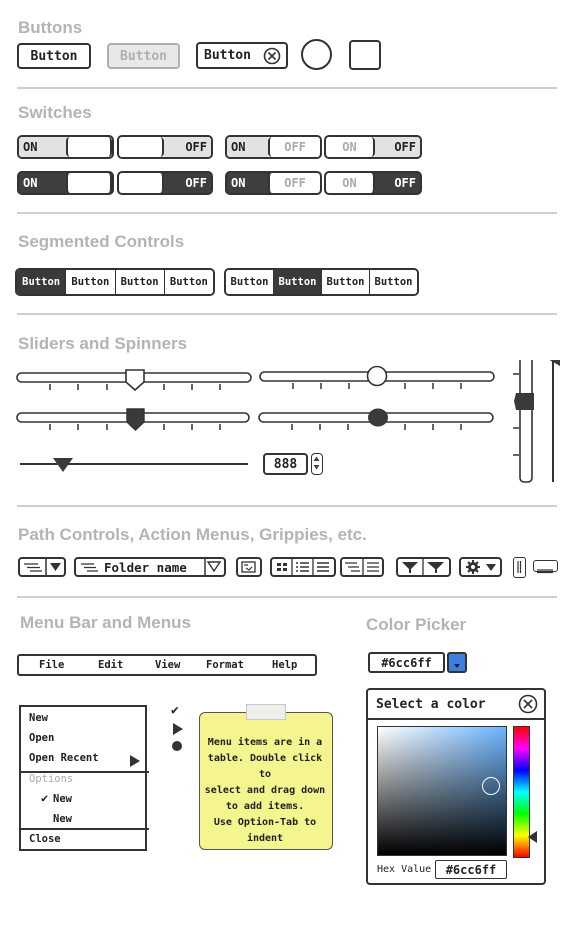 Image resolution: width=576 pixels, height=950 pixels. What do you see at coordinates (404, 869) in the screenshot?
I see `hex-value-label: Hex Value` at bounding box center [404, 869].